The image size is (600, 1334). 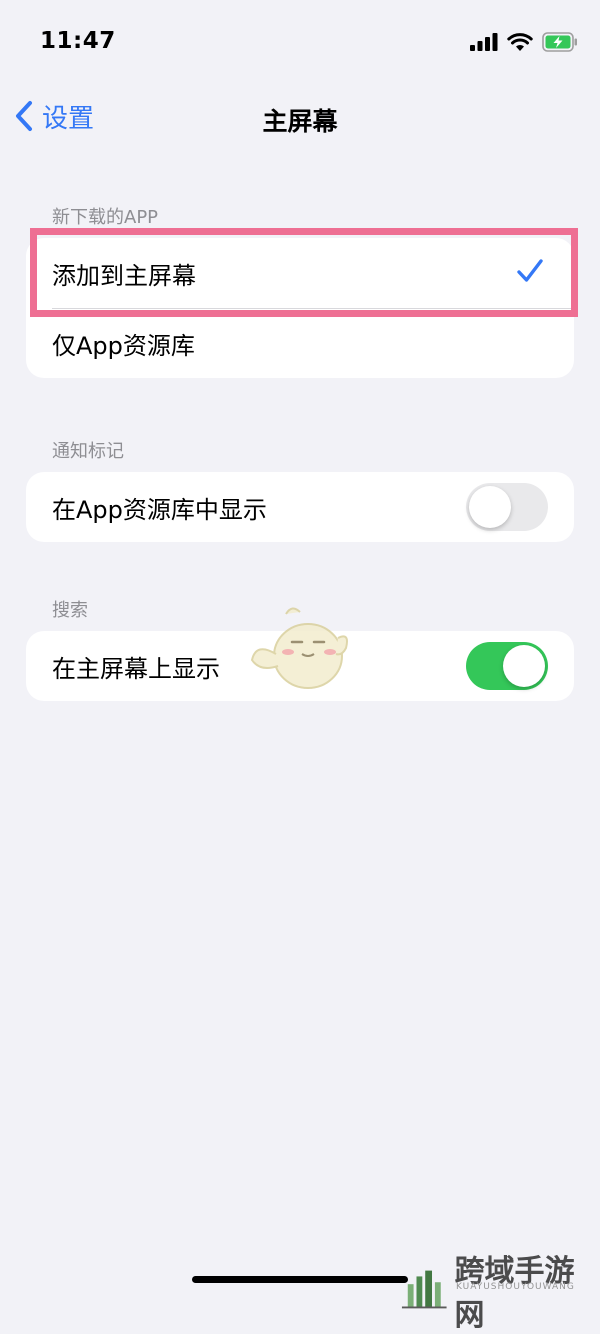 I want to click on row-label: 在主屏幕上显示, so click(x=136, y=666).